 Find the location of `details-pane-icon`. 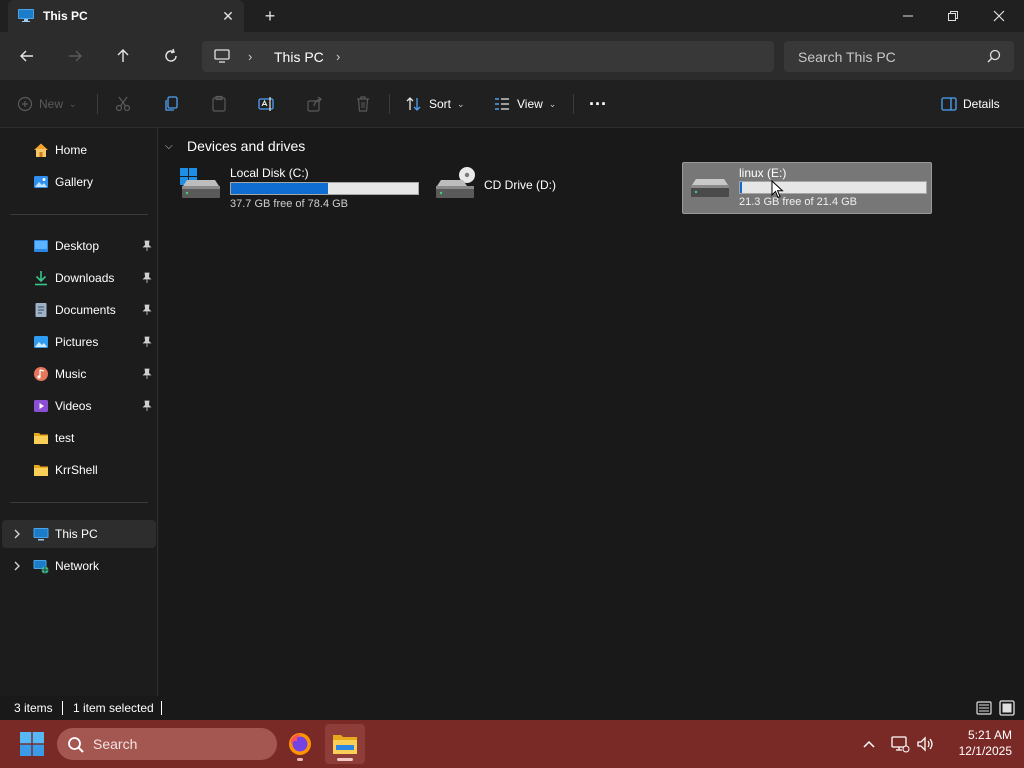

details-pane-icon is located at coordinates (949, 104).